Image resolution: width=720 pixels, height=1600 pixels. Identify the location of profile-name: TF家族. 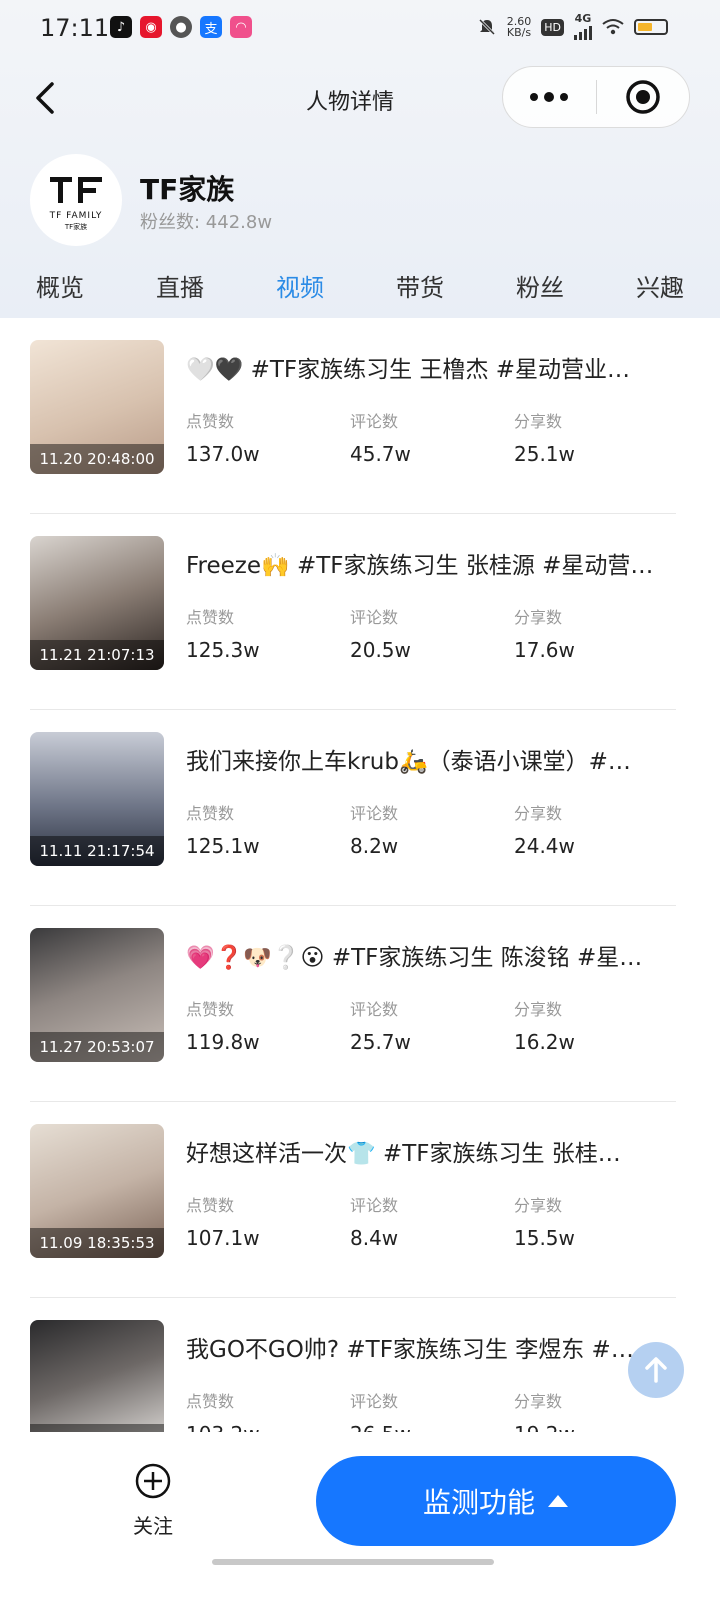
(187, 189).